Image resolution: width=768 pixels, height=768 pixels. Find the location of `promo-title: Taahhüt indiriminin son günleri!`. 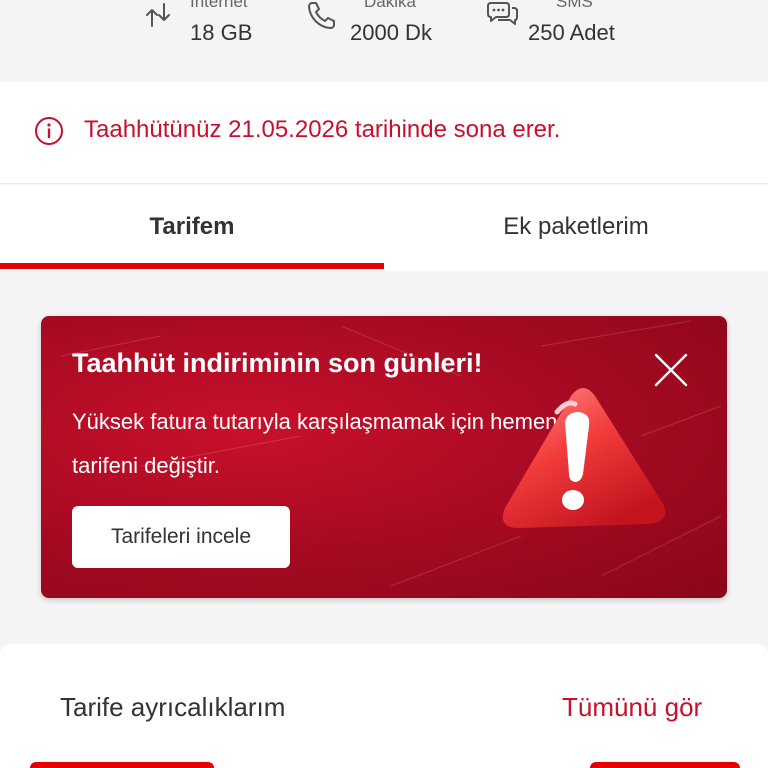

promo-title: Taahhüt indiriminin son günleri! is located at coordinates (277, 363).